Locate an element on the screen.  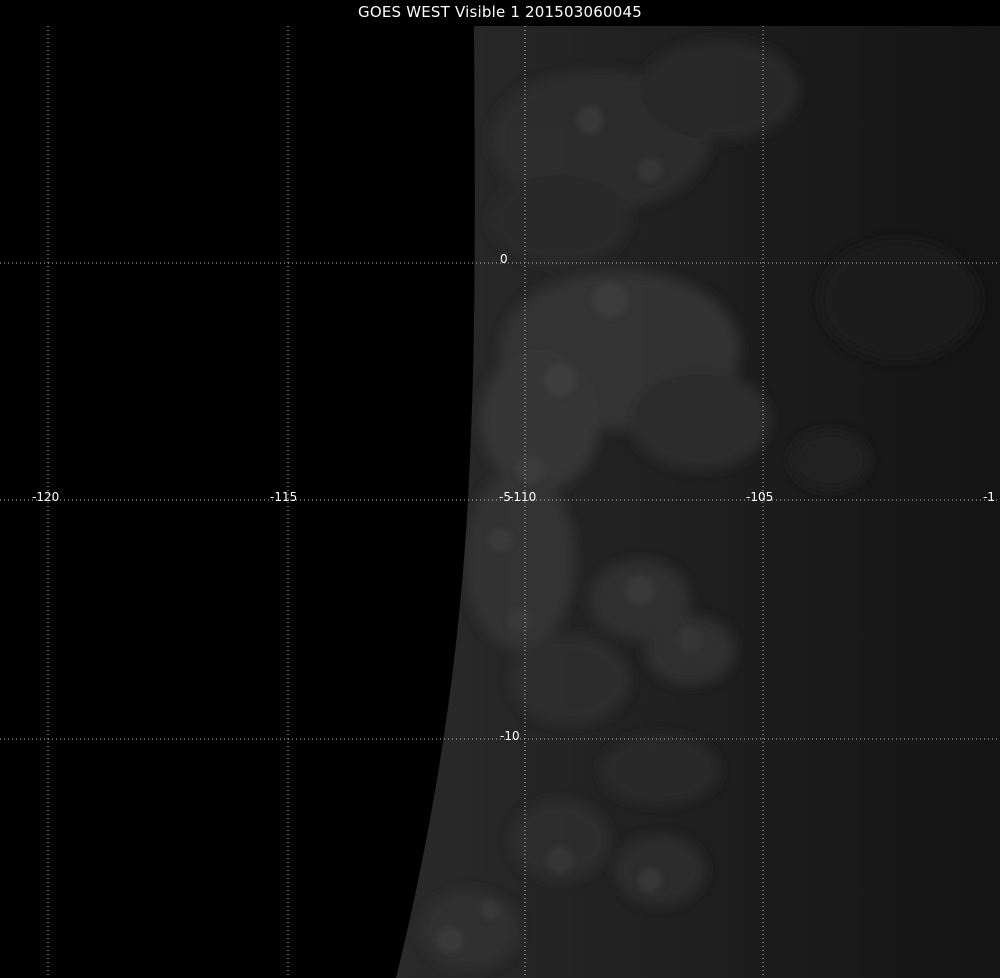
lon-label-100: -1 is located at coordinates (989, 497).